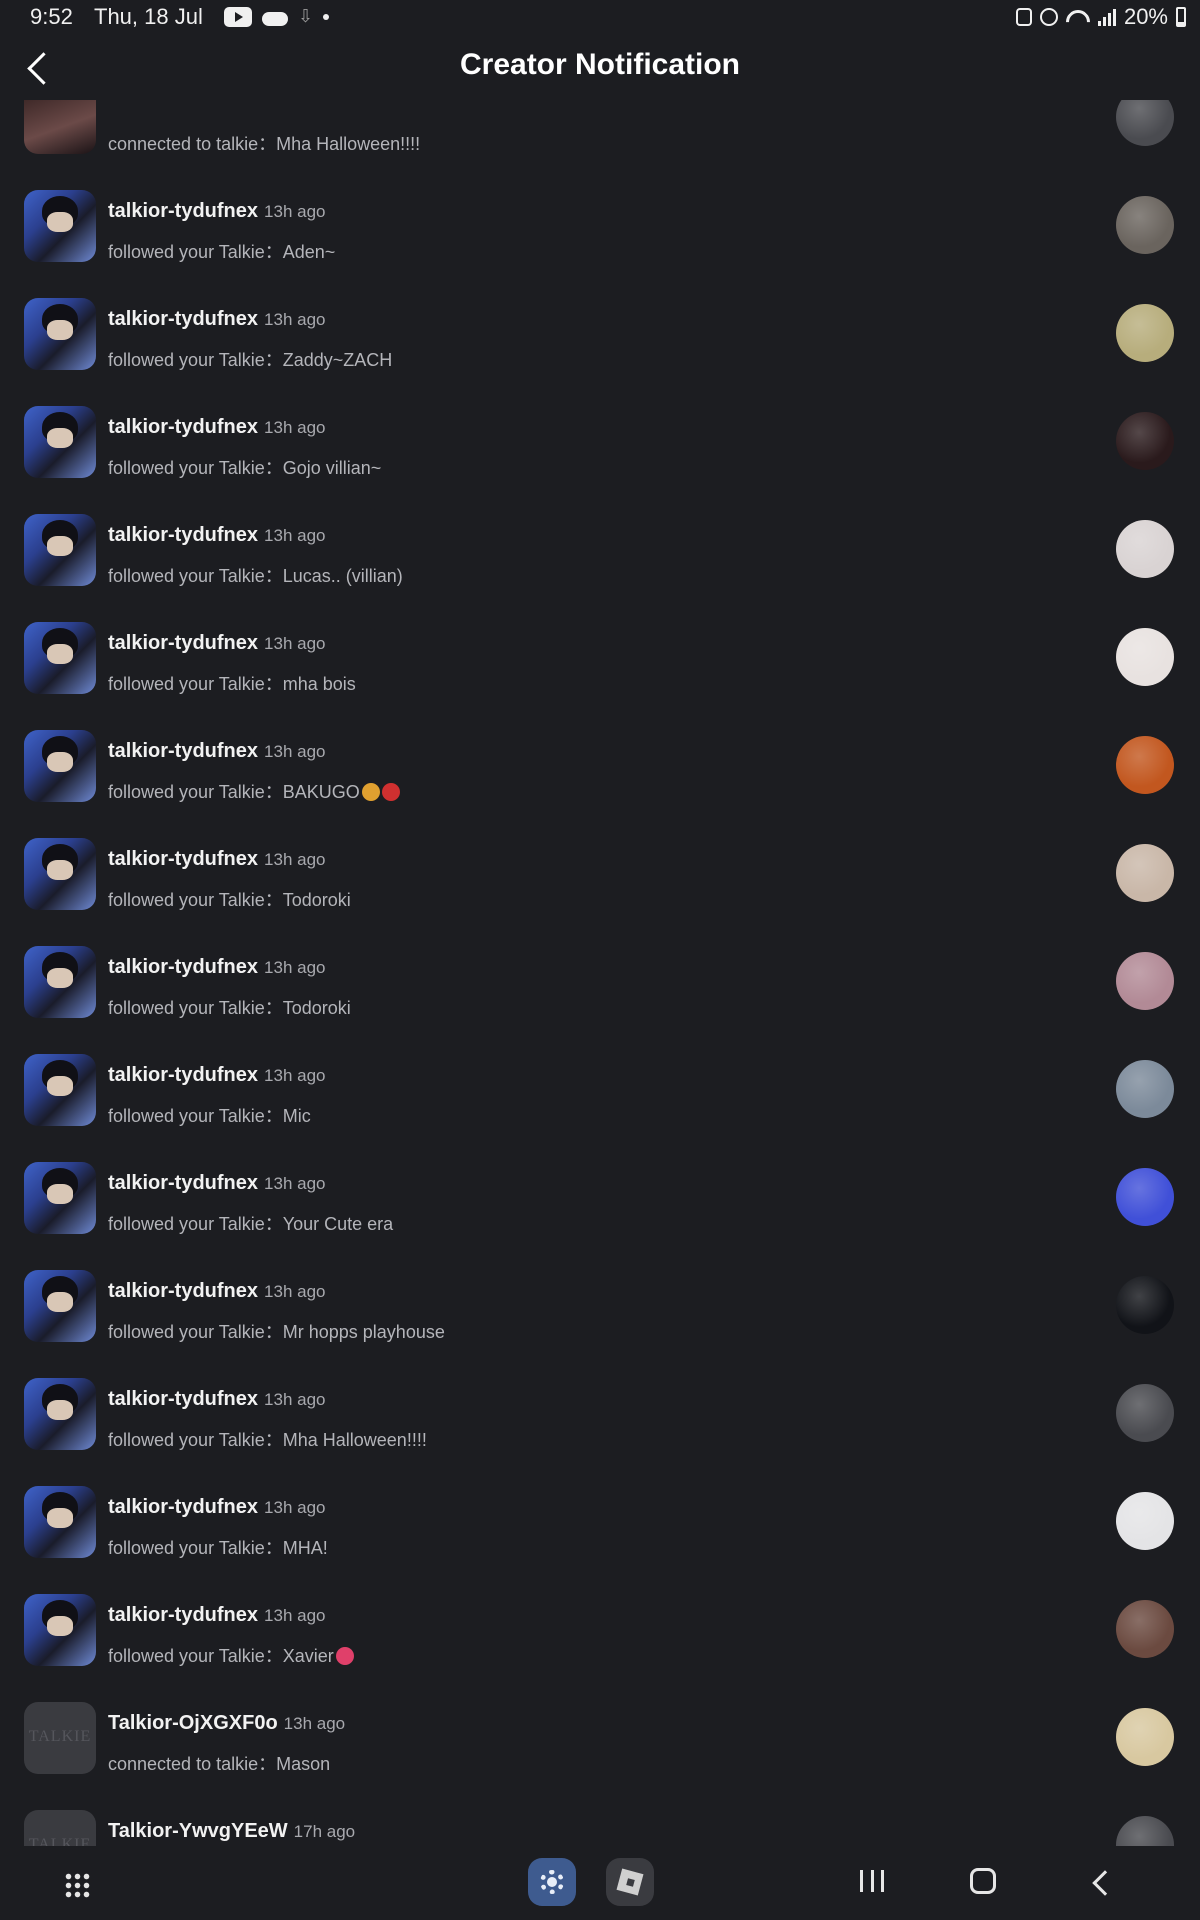 This screenshot has height=1920, width=1200. I want to click on apps-grid-icon, so click(77, 1885).